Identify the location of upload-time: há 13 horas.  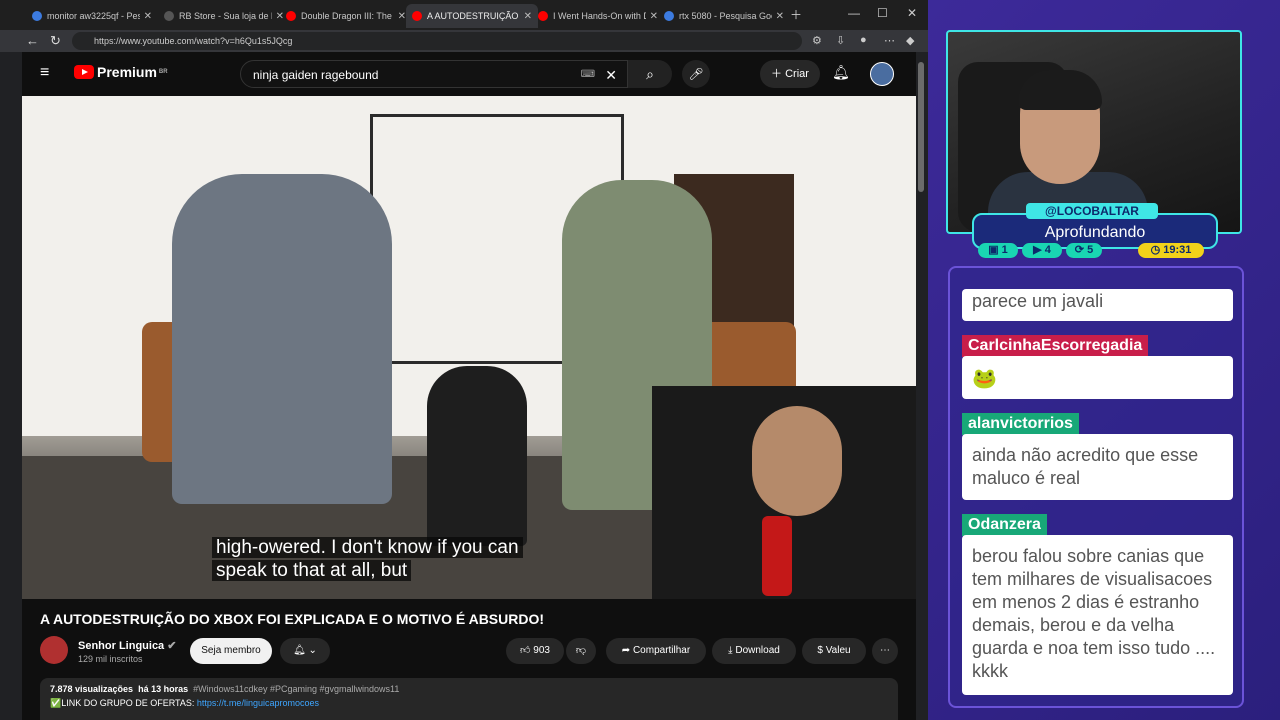
(163, 689).